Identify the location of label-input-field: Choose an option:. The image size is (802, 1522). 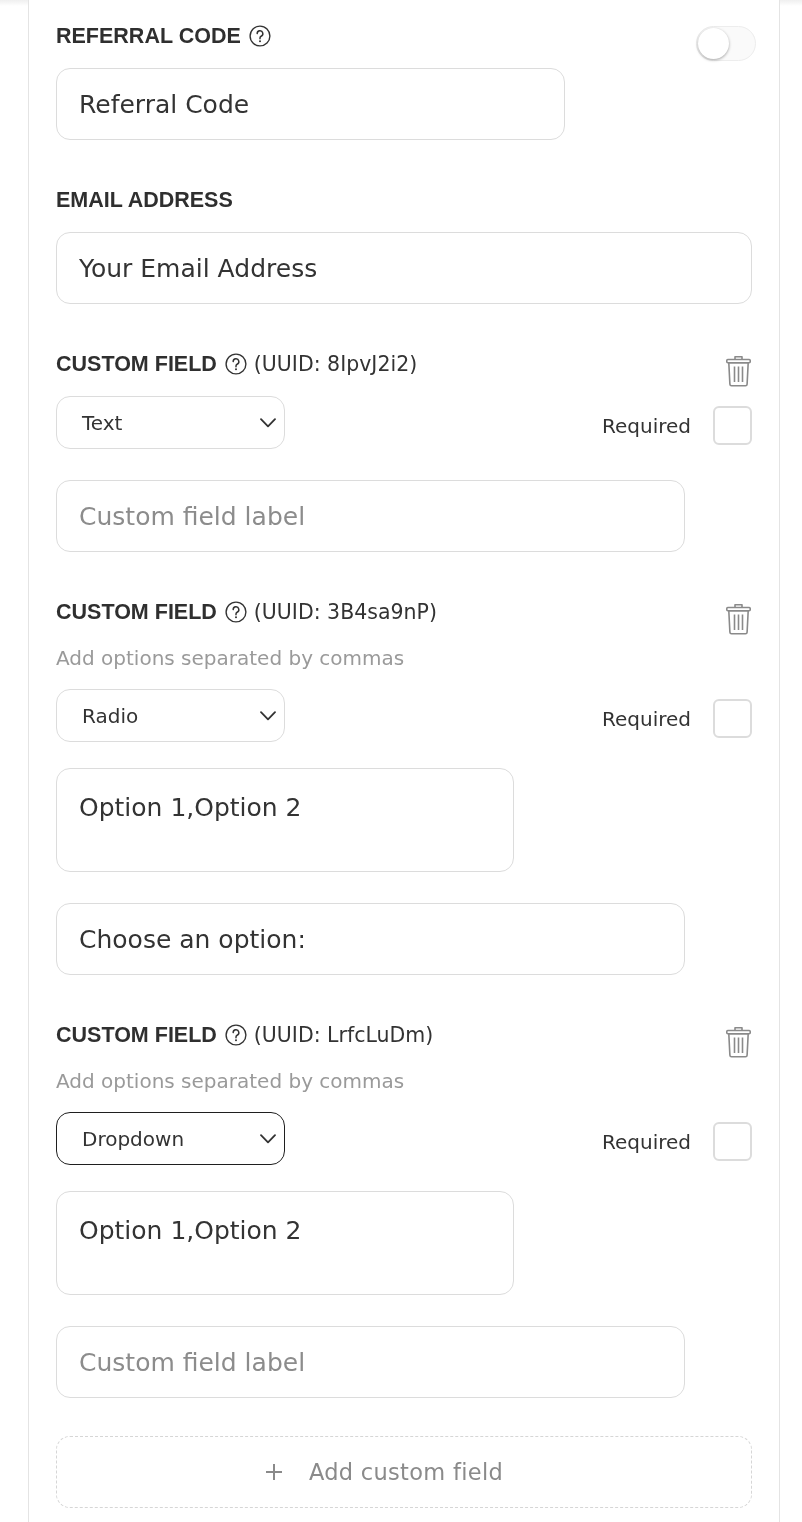
(370, 939).